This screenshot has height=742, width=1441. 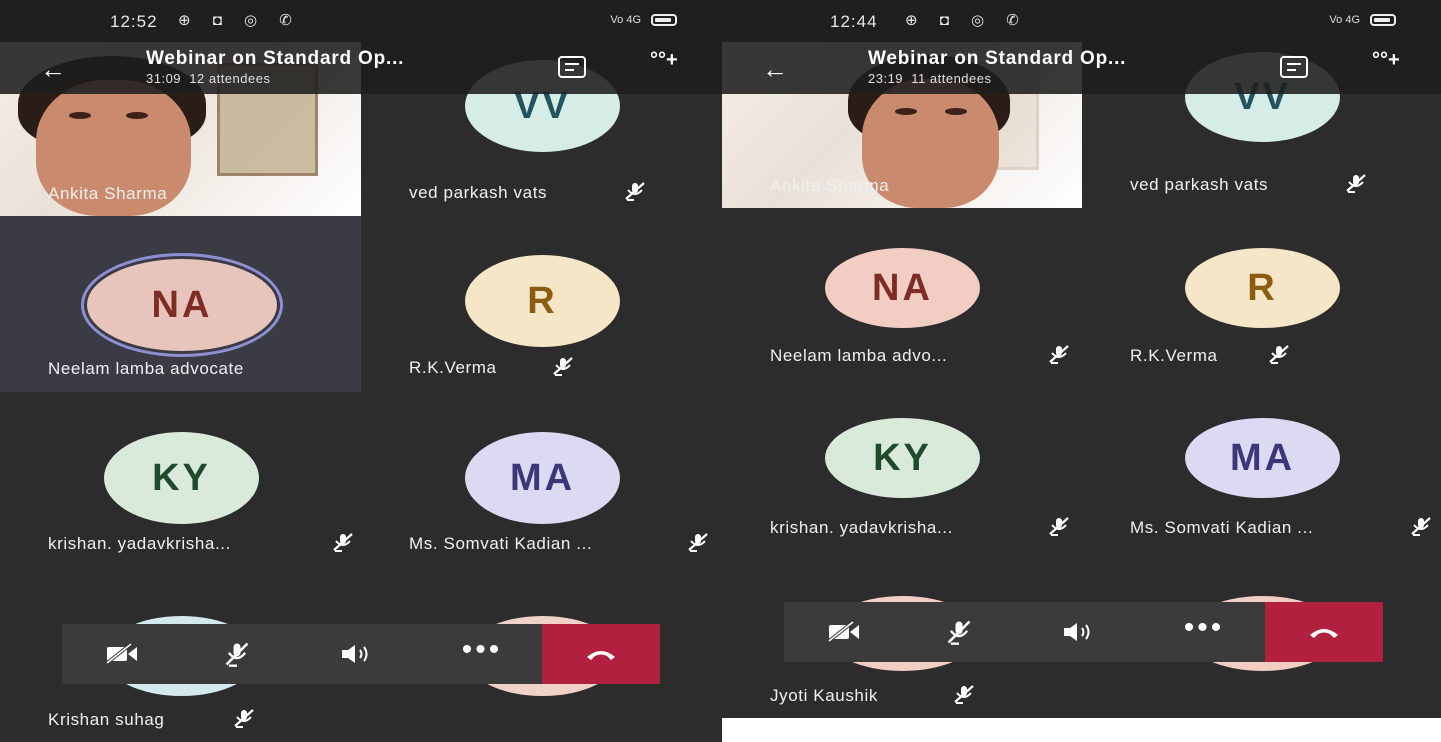 I want to click on status-time: 12:52, so click(x=134, y=21).